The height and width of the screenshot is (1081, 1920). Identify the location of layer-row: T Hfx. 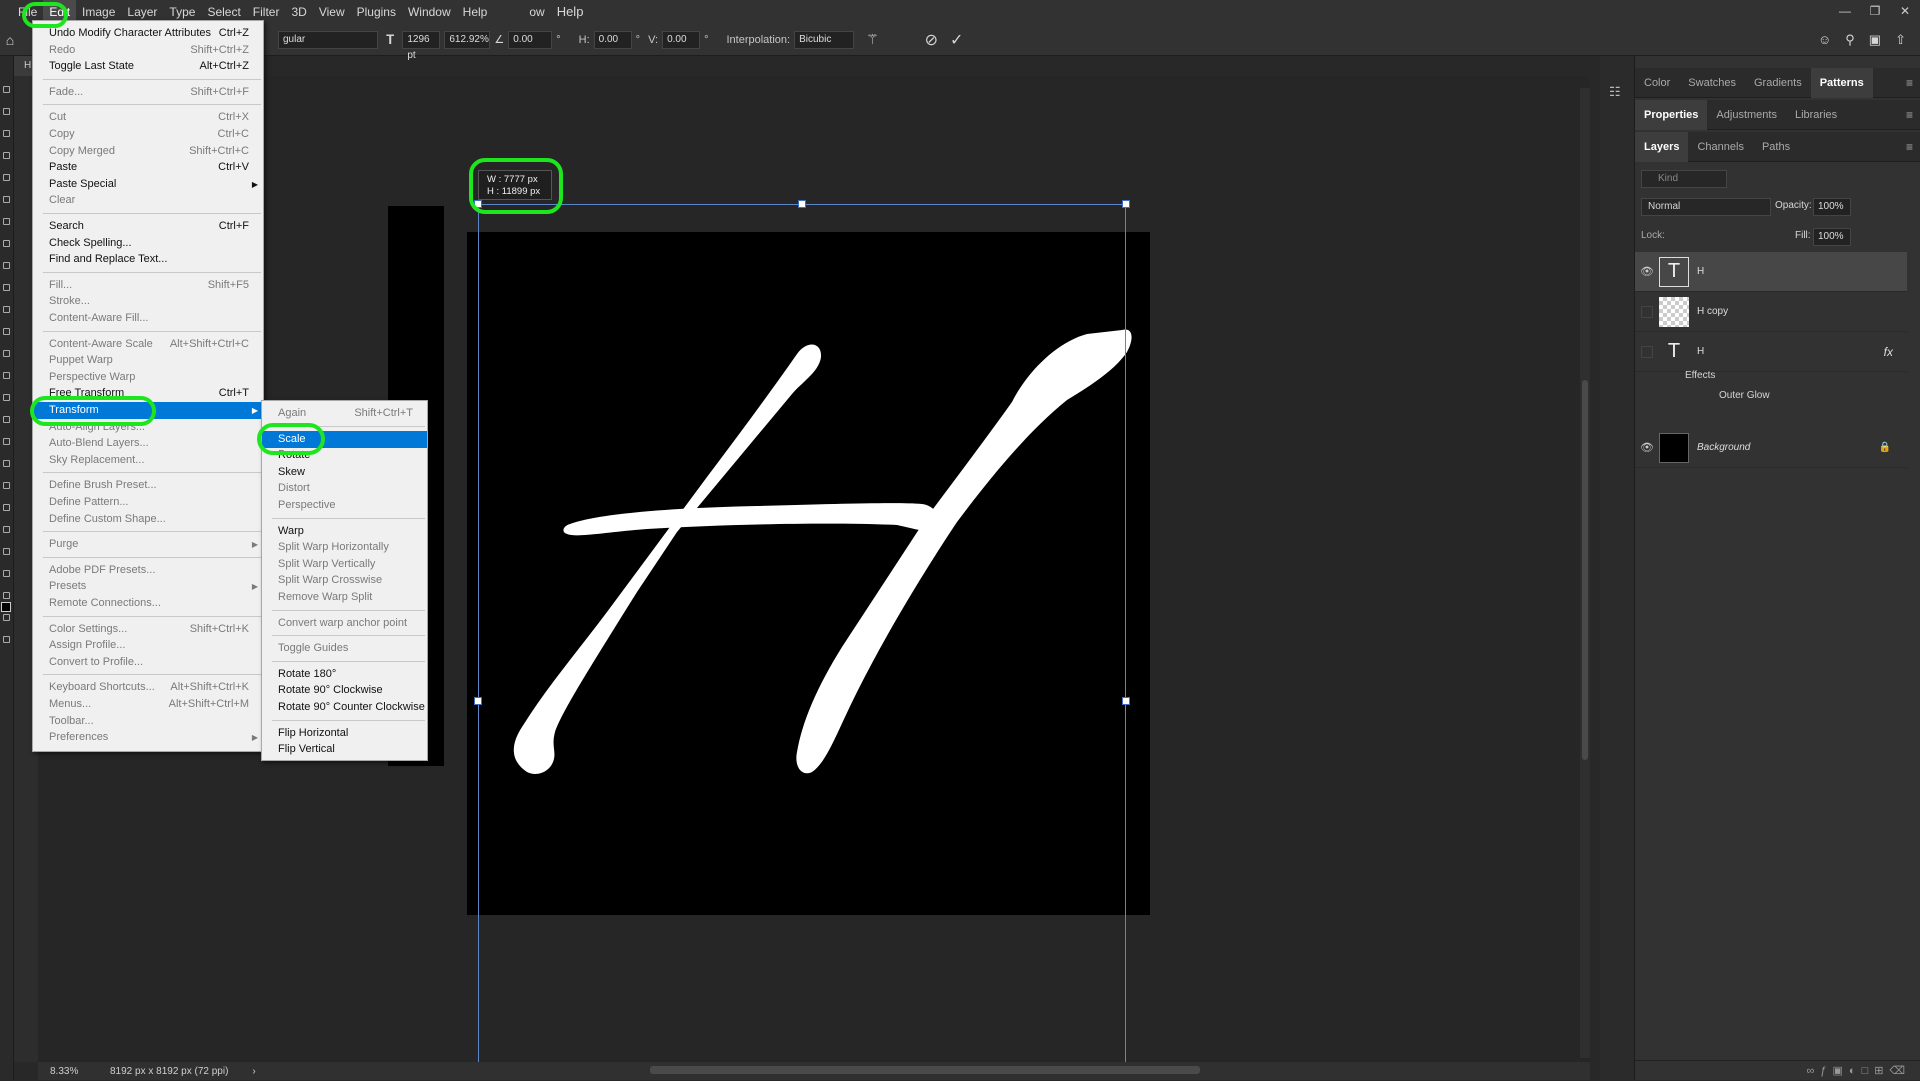
(1771, 352).